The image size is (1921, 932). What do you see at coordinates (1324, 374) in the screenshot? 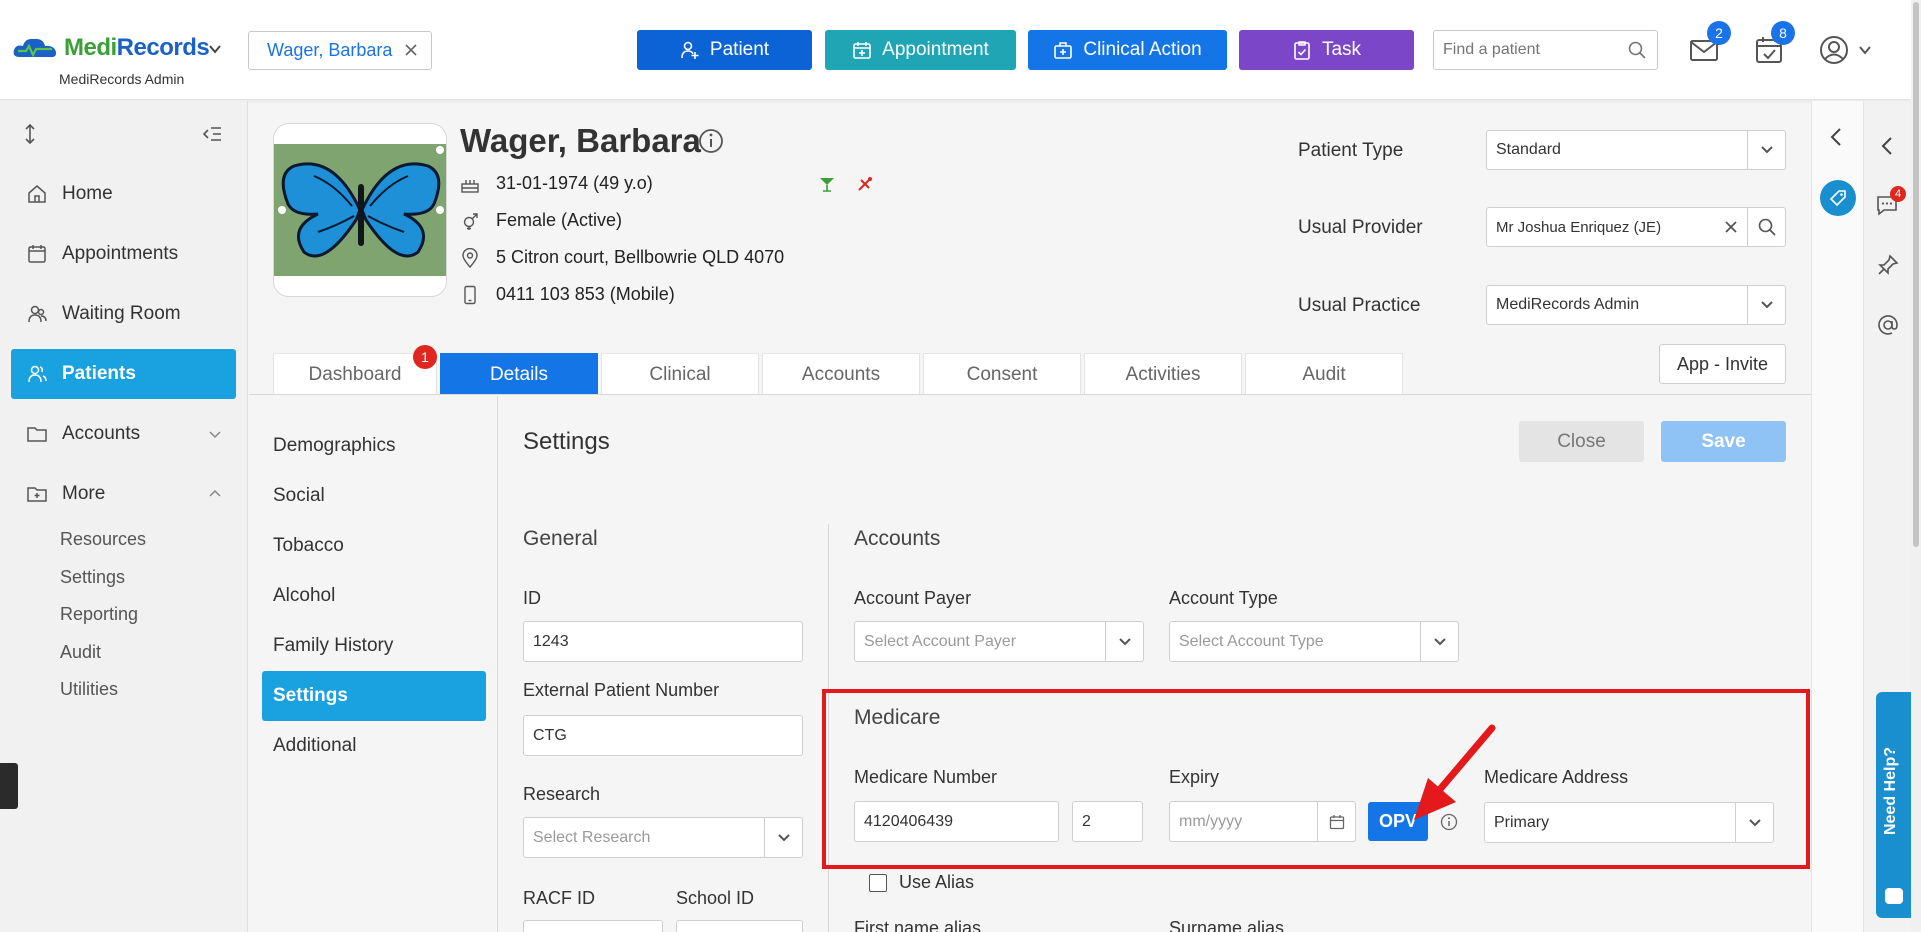
I see `tab-audit: Audit` at bounding box center [1324, 374].